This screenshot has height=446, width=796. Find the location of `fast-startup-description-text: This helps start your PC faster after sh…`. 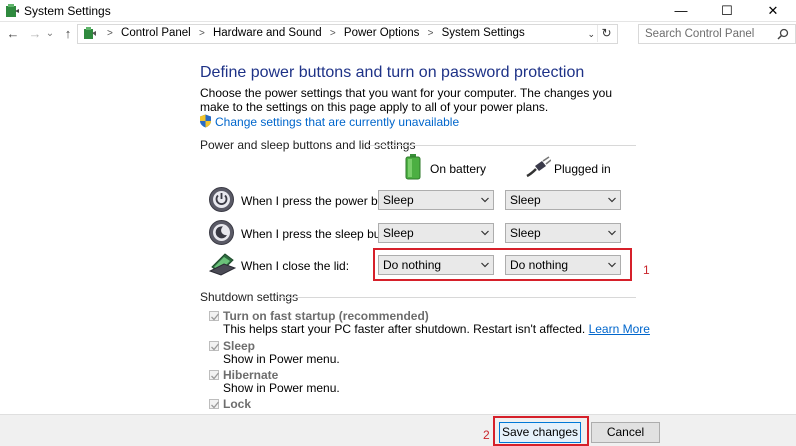

fast-startup-description-text: This helps start your PC faster after sh… is located at coordinates (404, 329).